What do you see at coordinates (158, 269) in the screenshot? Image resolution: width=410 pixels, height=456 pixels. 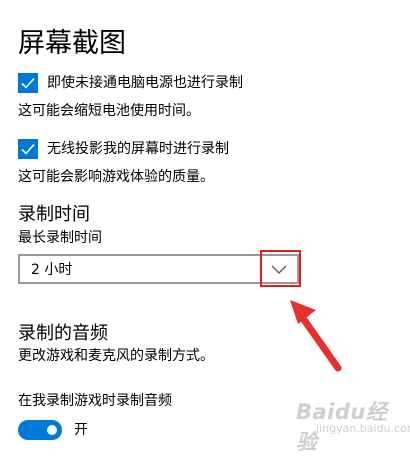 I see `record-length-dropdown: 2 小时` at bounding box center [158, 269].